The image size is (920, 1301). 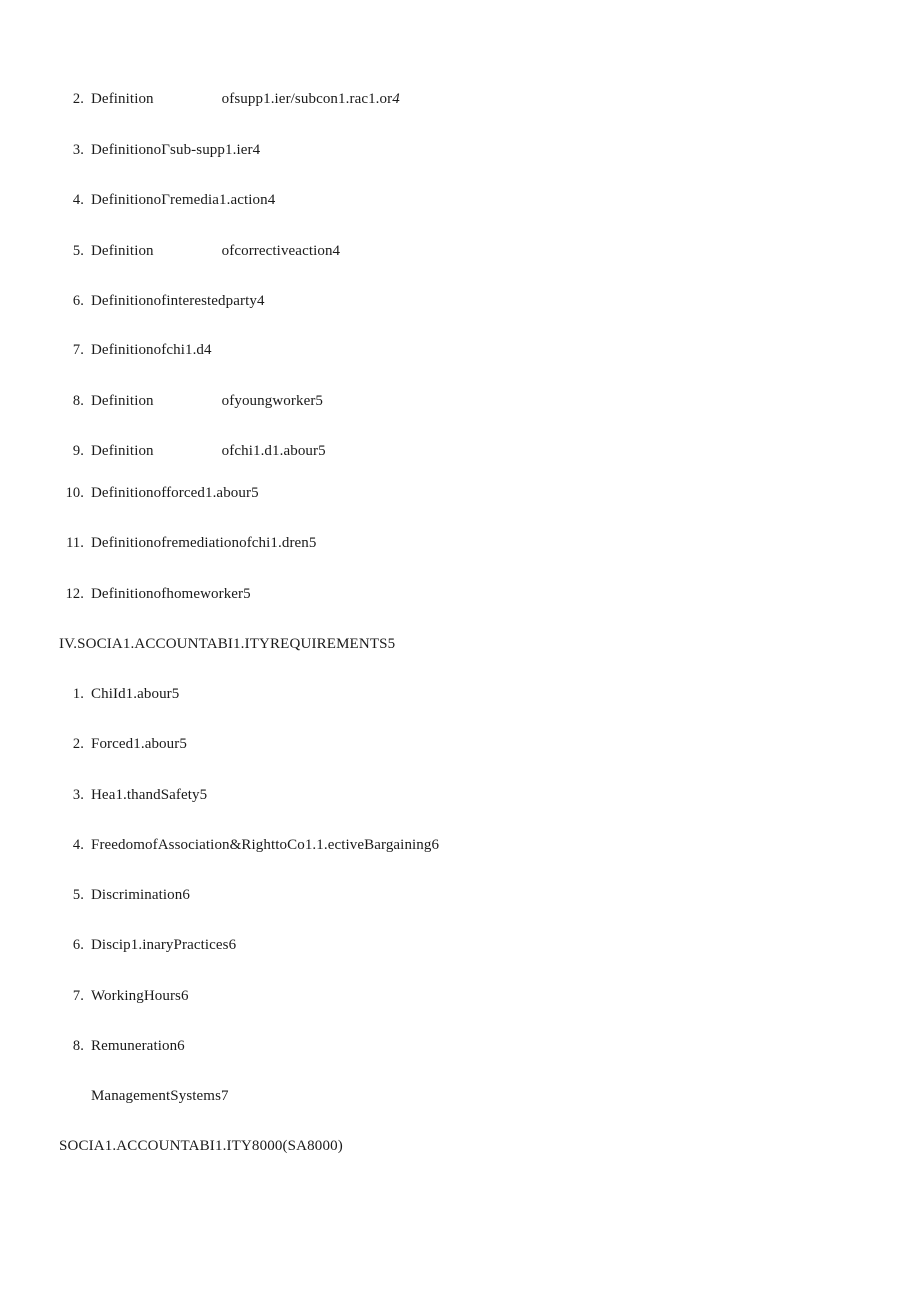 I want to click on list-item-label: Definition ofchi1.d1.abour5, so click(x=208, y=451).